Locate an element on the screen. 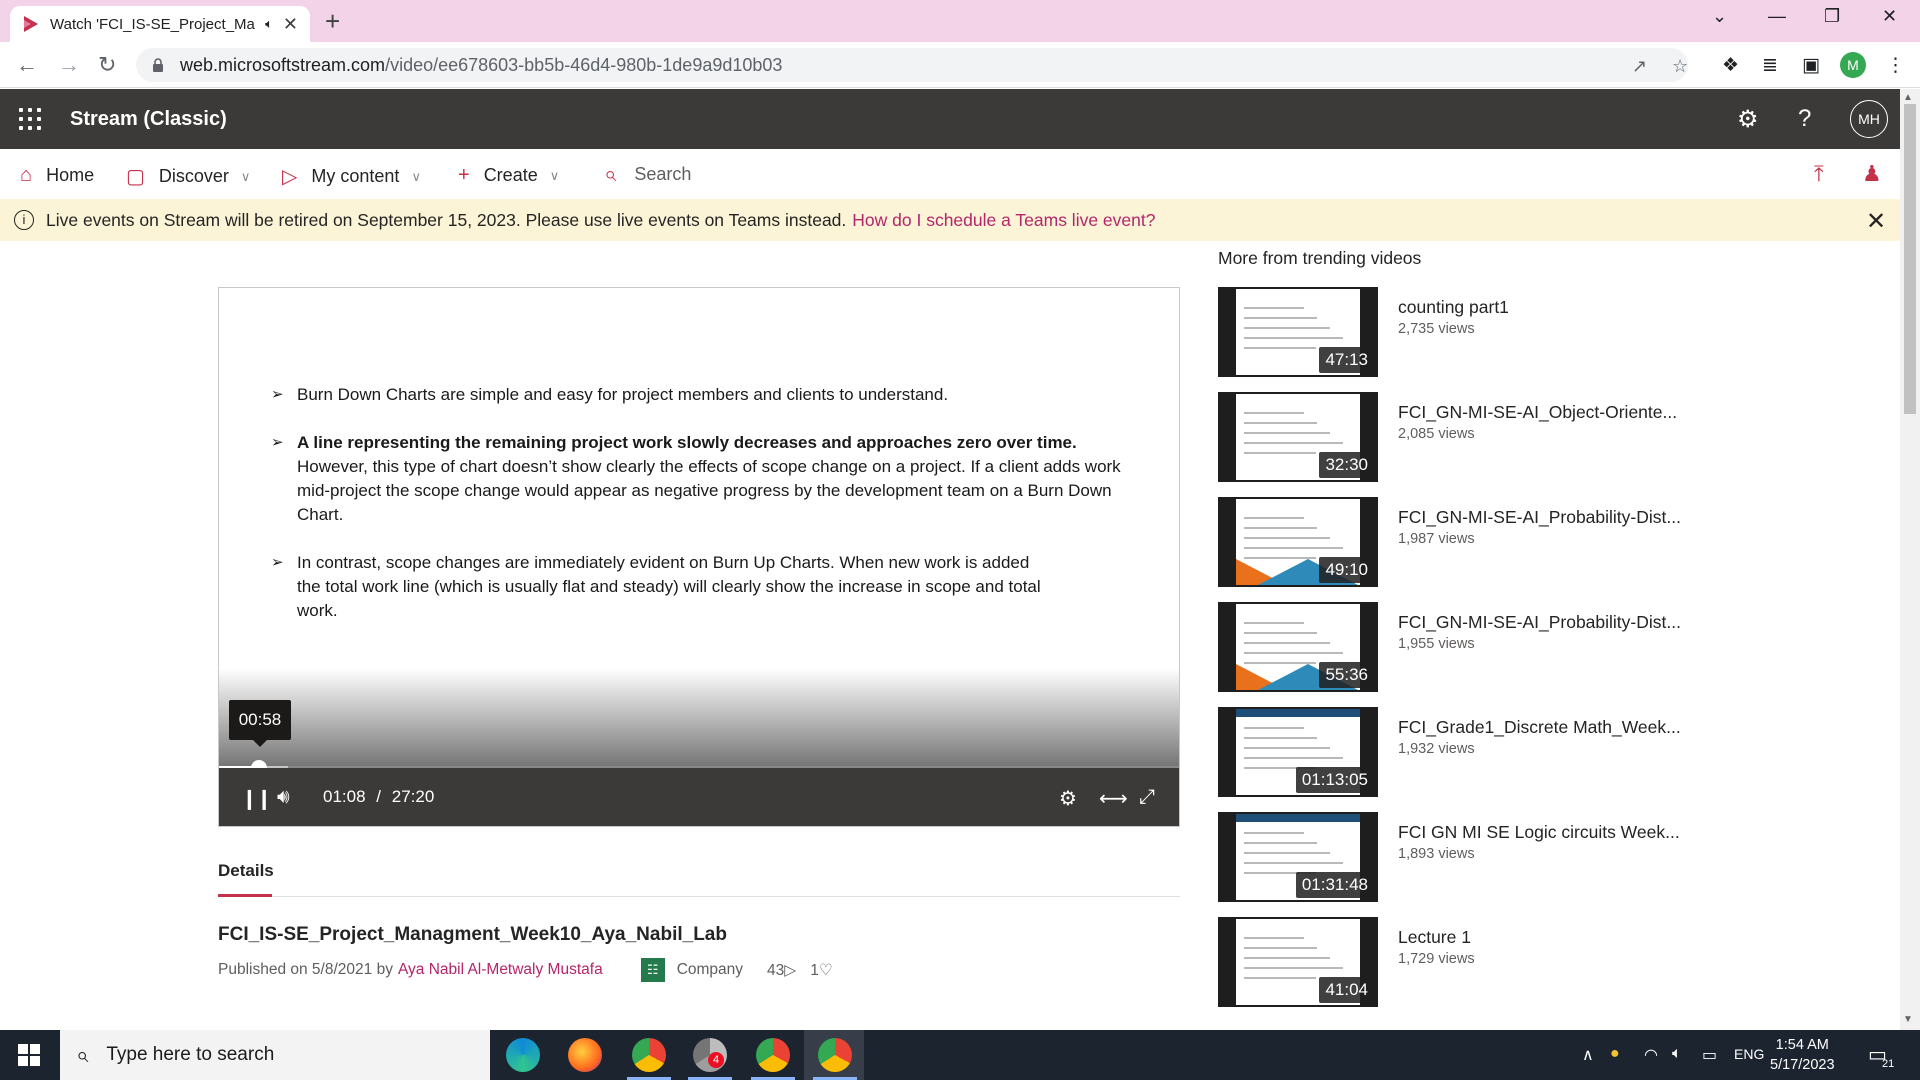 This screenshot has width=1920, height=1080. edge-icon is located at coordinates (523, 1055).